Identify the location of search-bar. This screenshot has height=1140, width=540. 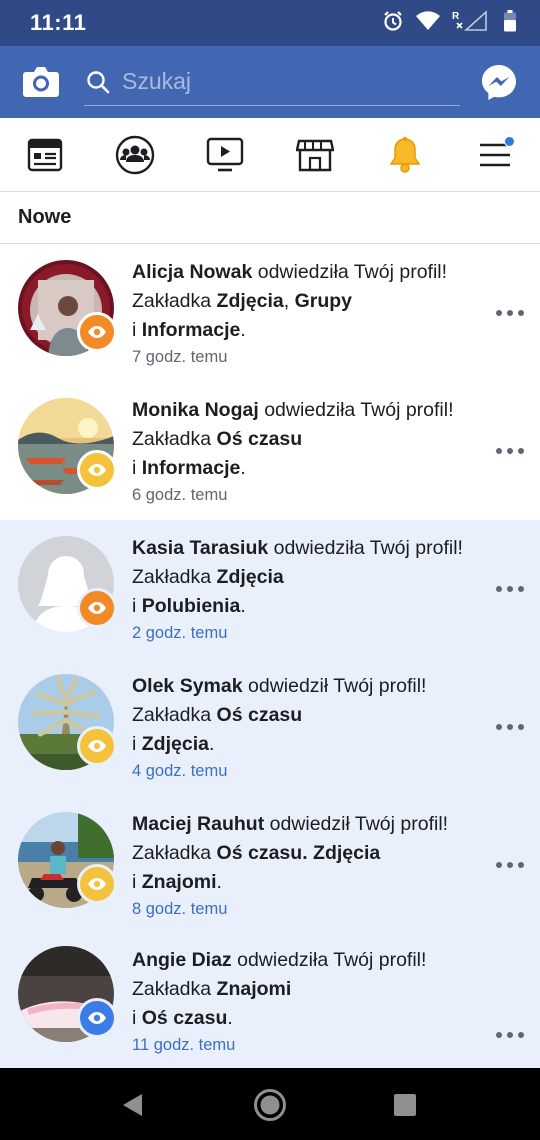
(272, 81).